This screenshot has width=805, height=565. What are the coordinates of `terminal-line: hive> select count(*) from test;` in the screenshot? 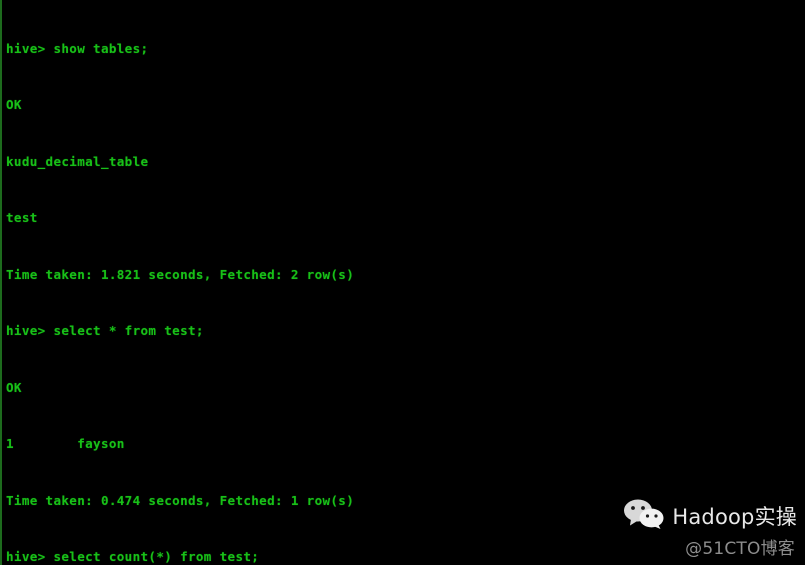 It's located at (133, 557).